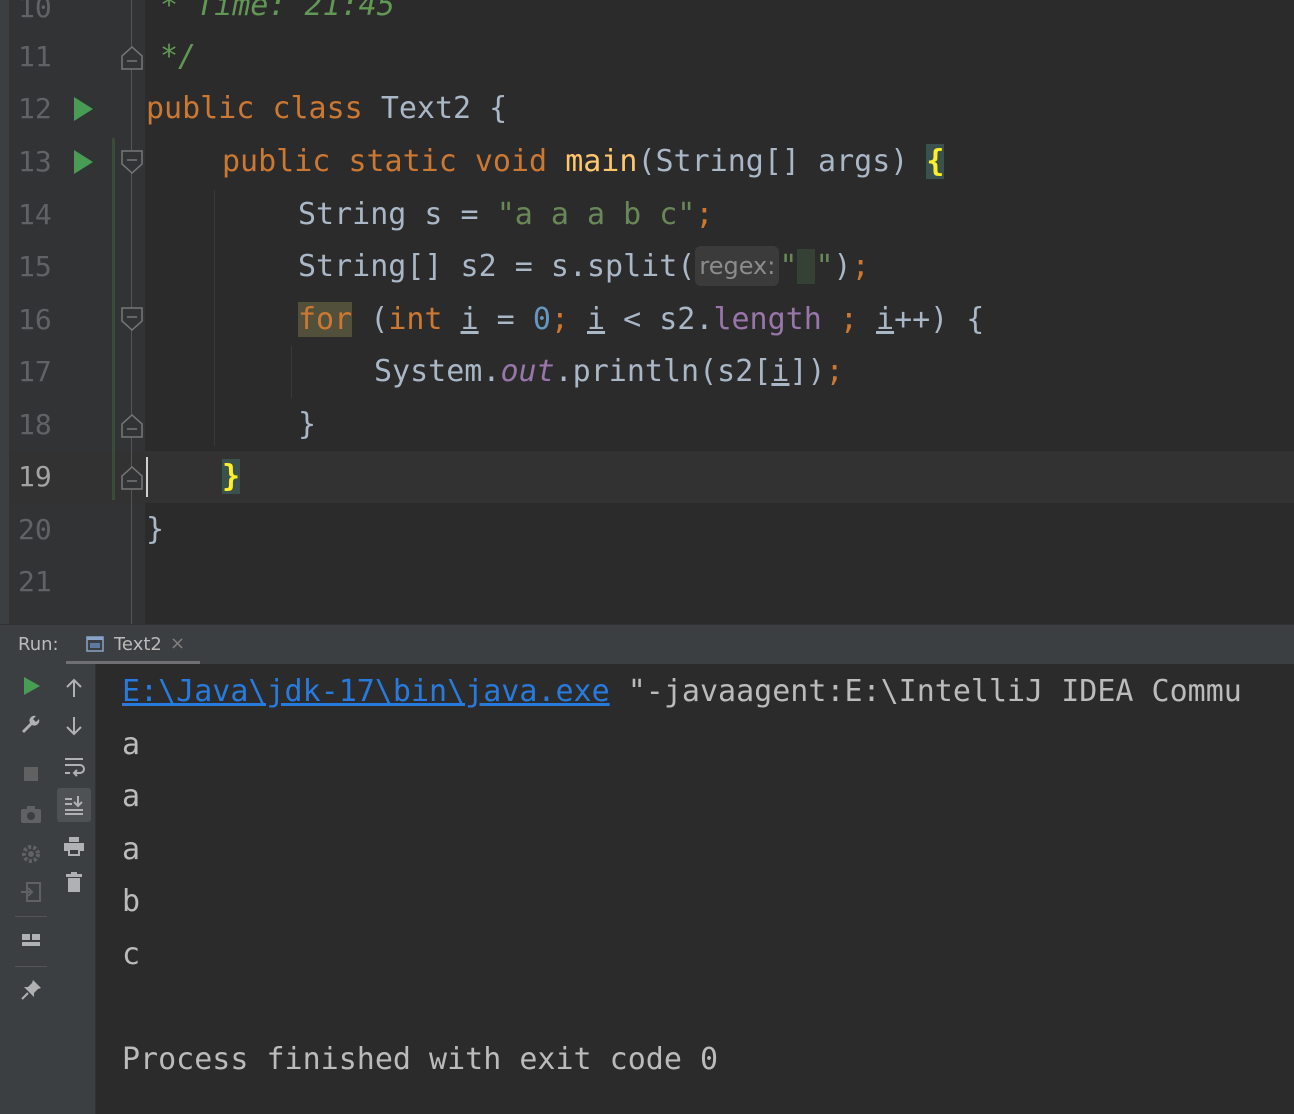  I want to click on line-number: 17, so click(35, 371).